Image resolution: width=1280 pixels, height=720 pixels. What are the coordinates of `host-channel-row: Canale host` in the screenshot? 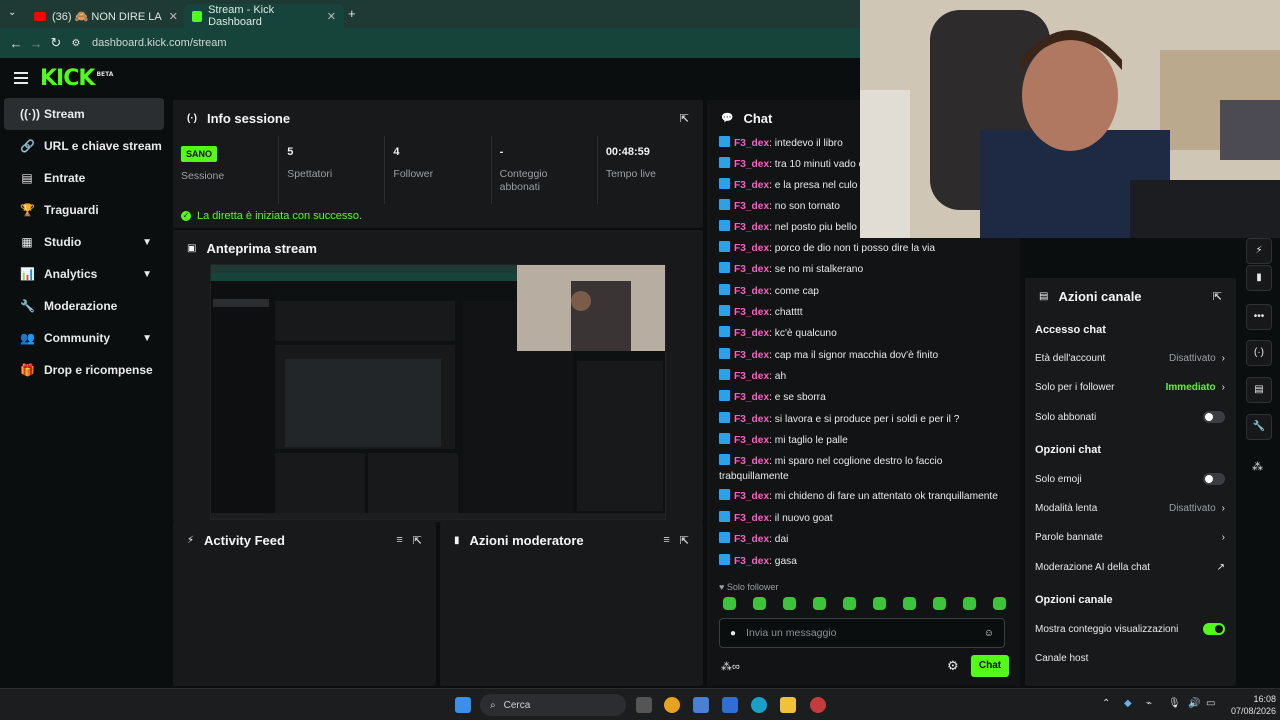 It's located at (1130, 658).